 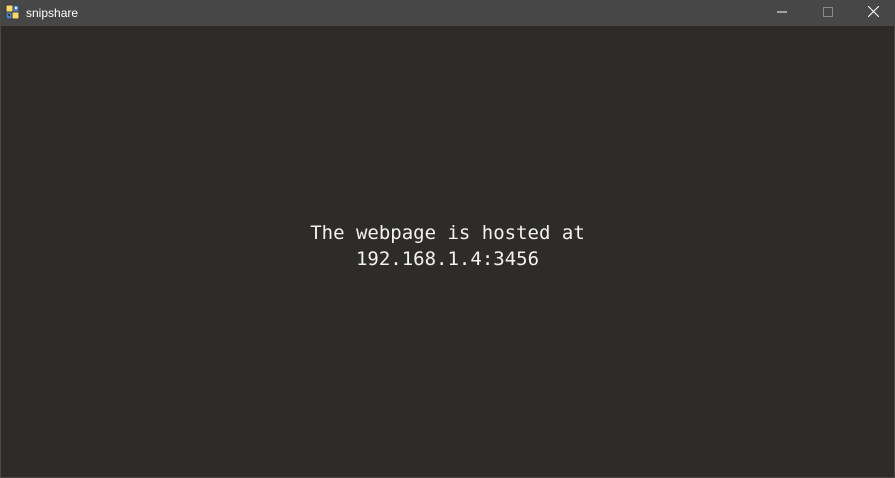 I want to click on hosted-message-line: The webpage is hosted at, so click(x=447, y=232).